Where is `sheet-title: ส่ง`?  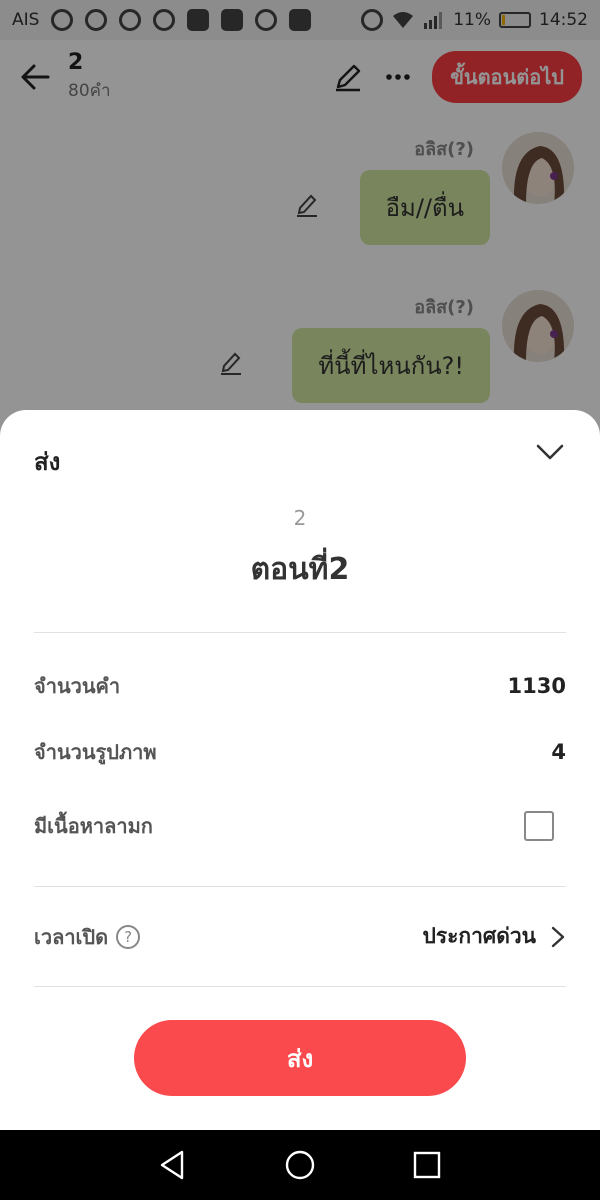 sheet-title: ส่ง is located at coordinates (47, 462).